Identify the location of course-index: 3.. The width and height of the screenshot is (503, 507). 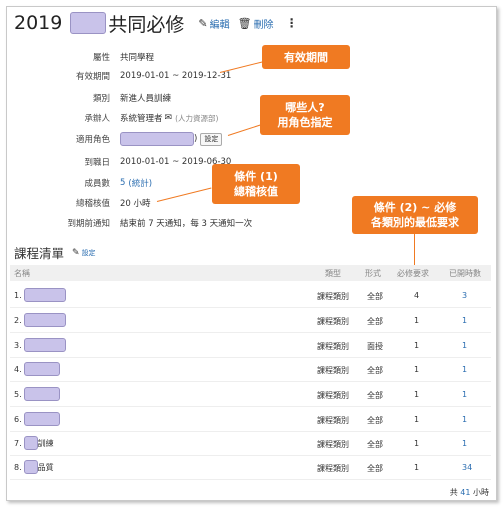
(18, 345).